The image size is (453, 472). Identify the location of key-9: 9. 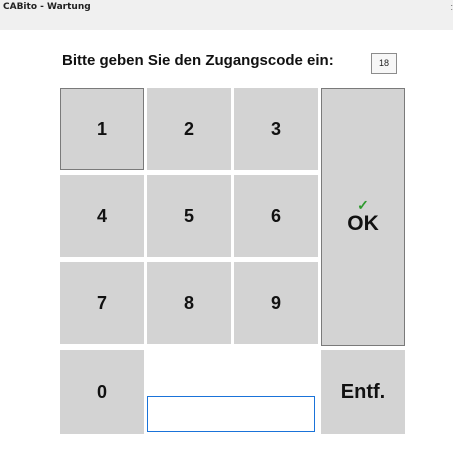
(276, 303).